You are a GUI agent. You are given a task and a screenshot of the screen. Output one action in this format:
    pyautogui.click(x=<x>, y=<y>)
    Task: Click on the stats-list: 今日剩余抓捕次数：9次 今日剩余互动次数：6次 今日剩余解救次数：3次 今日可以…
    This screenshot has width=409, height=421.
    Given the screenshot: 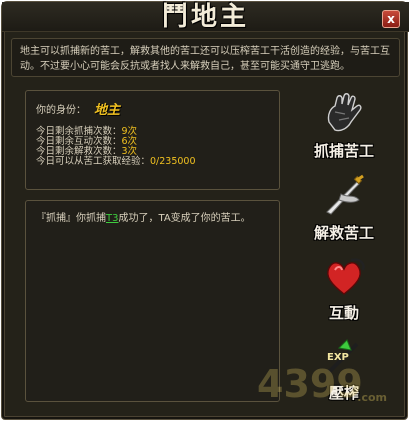 What is the action you would take?
    pyautogui.click(x=152, y=147)
    